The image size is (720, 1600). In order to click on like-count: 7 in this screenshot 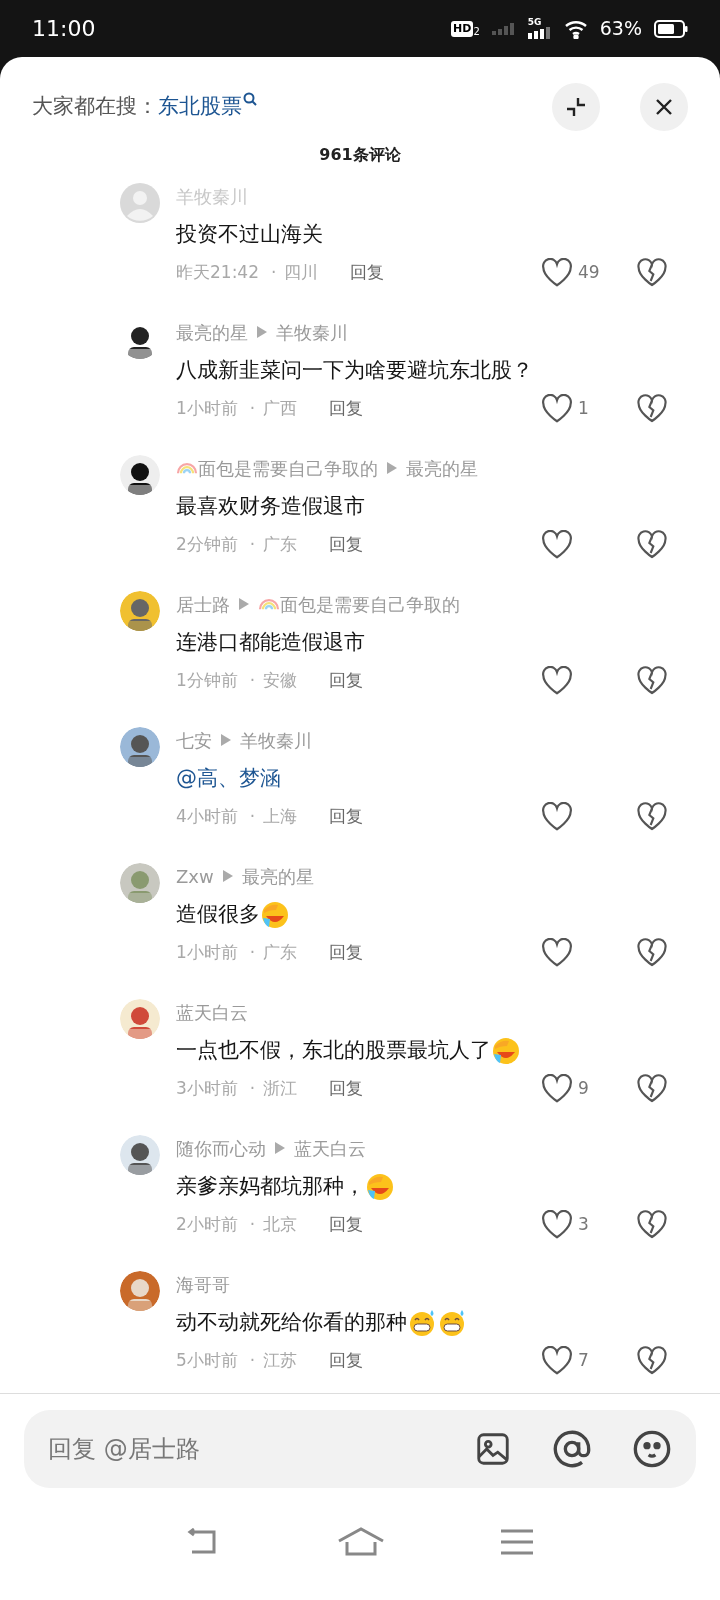, I will do `click(583, 1361)`.